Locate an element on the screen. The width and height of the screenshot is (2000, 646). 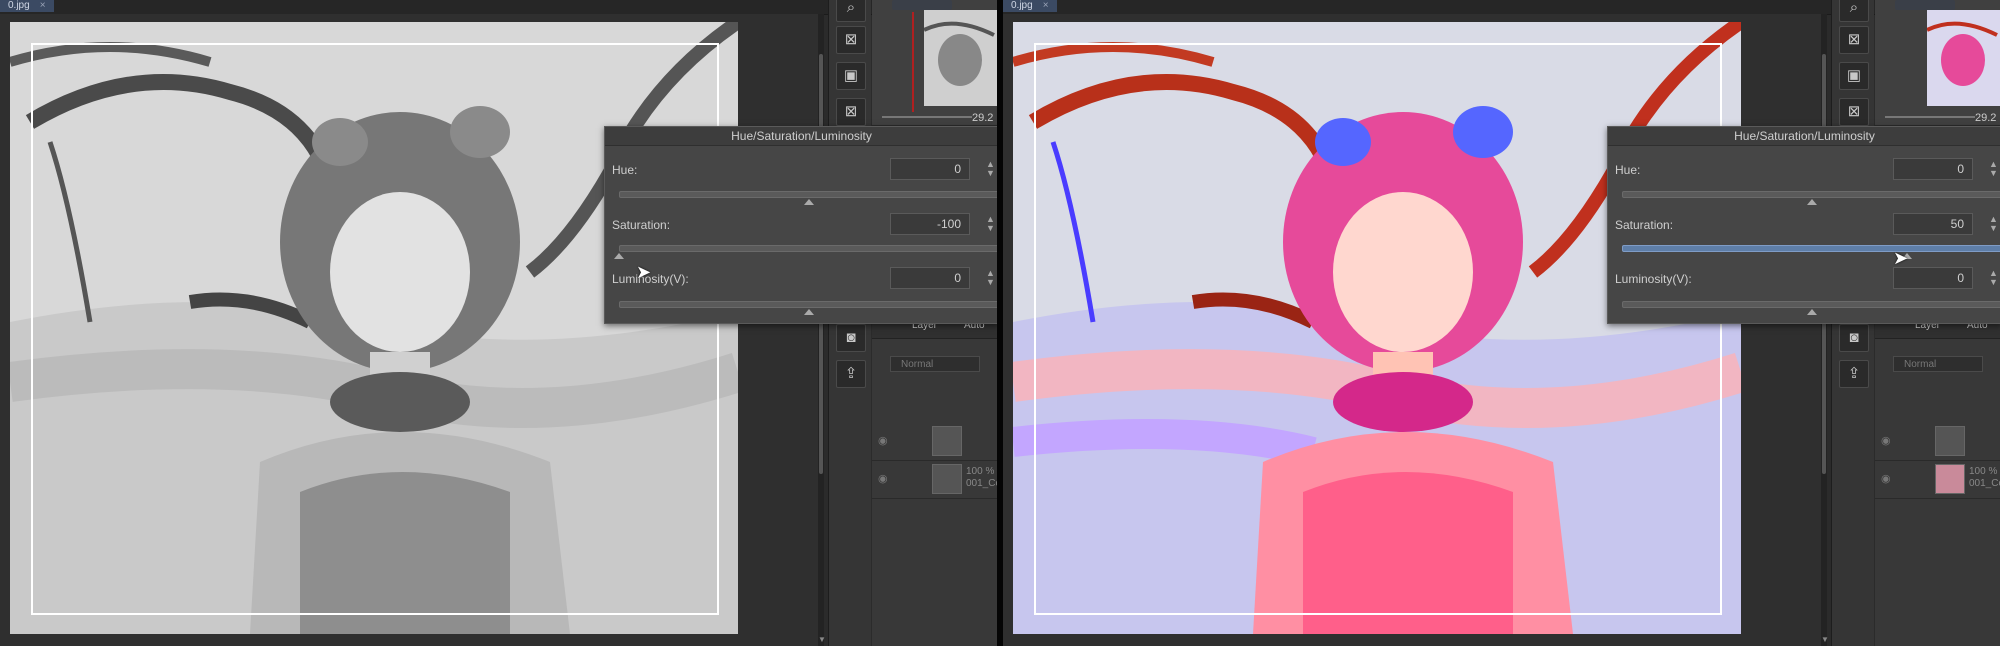
luminosity-label: Luminosity(V): is located at coordinates (1653, 279).